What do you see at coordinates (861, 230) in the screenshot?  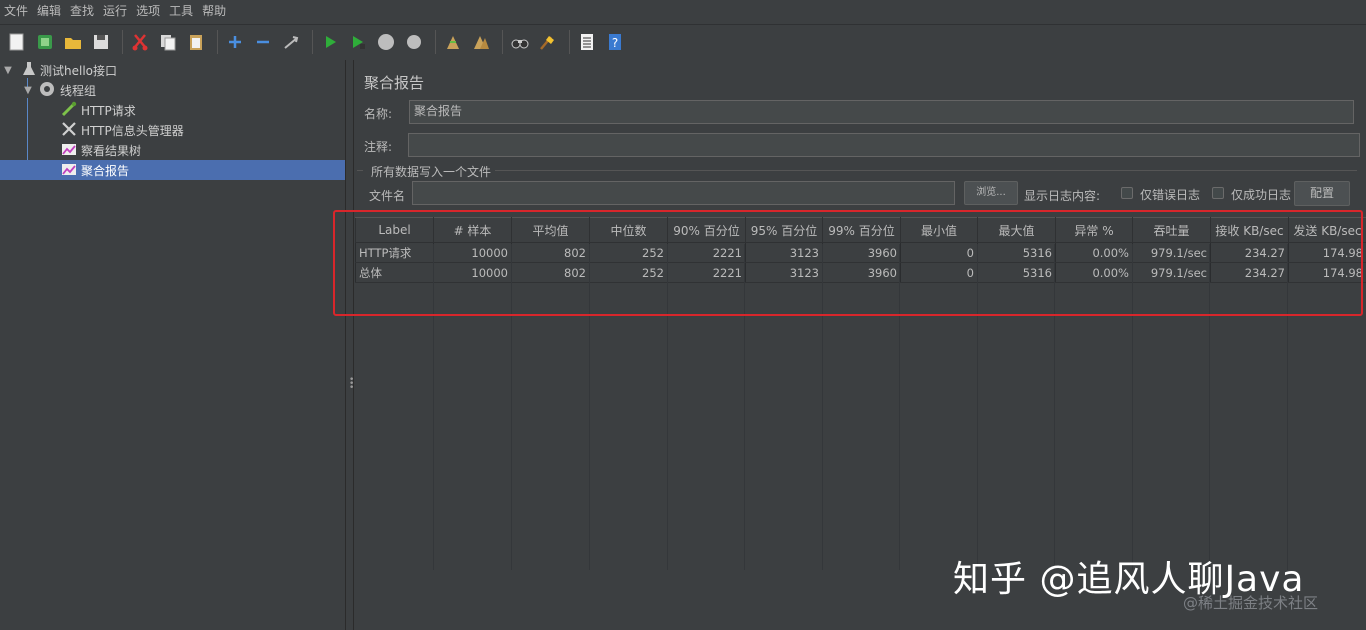 I see `column-header: 99% 百分位` at bounding box center [861, 230].